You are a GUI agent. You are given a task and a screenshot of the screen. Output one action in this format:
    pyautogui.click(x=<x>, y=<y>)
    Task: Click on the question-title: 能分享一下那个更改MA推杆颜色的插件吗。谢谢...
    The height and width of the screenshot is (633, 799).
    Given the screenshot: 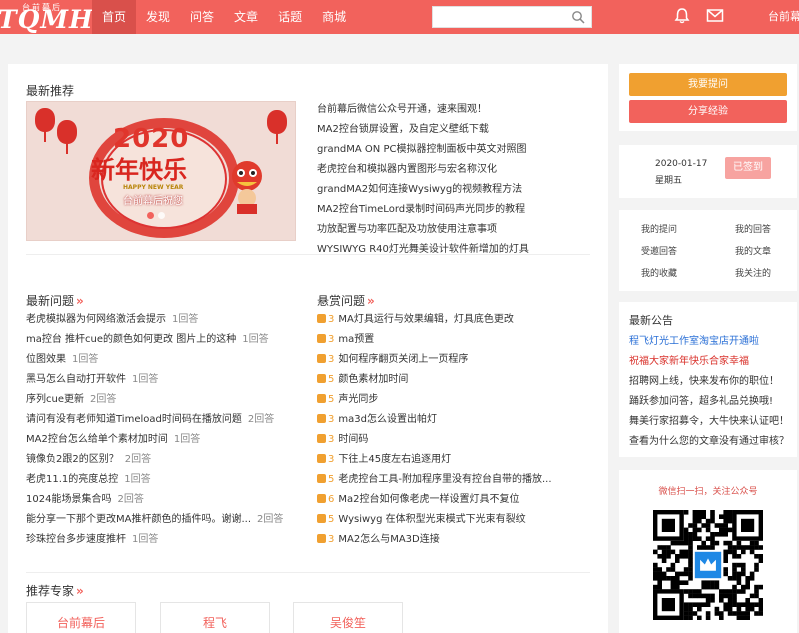 What is the action you would take?
    pyautogui.click(x=138, y=519)
    